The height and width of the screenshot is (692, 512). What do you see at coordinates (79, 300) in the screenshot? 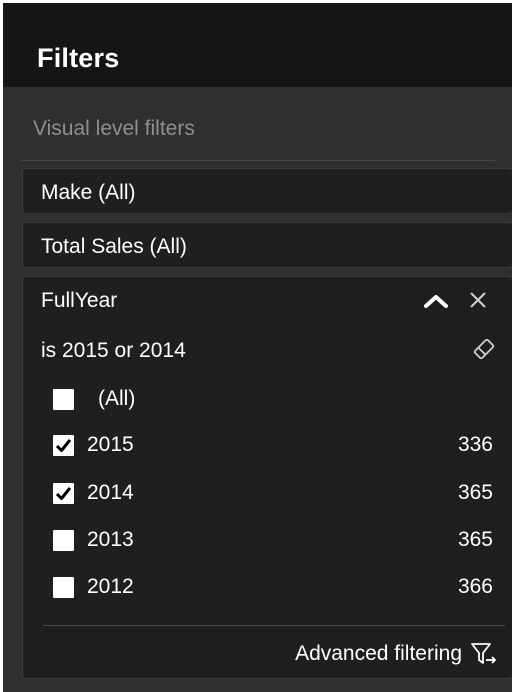
I see `filter-card-title: FullYear` at bounding box center [79, 300].